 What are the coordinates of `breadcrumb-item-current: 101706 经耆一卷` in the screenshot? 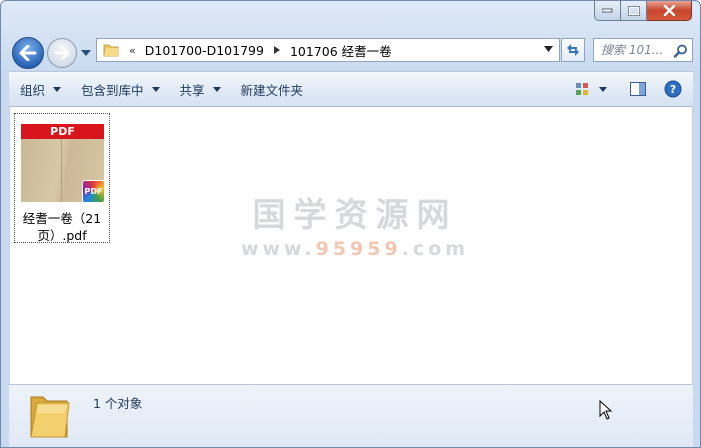 It's located at (341, 50).